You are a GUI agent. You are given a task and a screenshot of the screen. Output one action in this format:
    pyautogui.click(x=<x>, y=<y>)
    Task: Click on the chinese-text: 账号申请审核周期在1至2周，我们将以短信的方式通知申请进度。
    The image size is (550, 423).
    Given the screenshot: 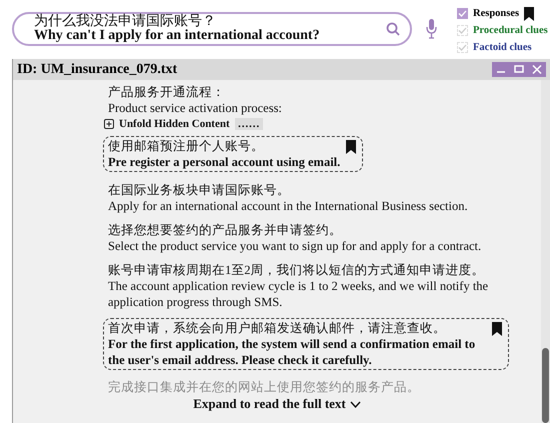 What is the action you would take?
    pyautogui.click(x=297, y=270)
    